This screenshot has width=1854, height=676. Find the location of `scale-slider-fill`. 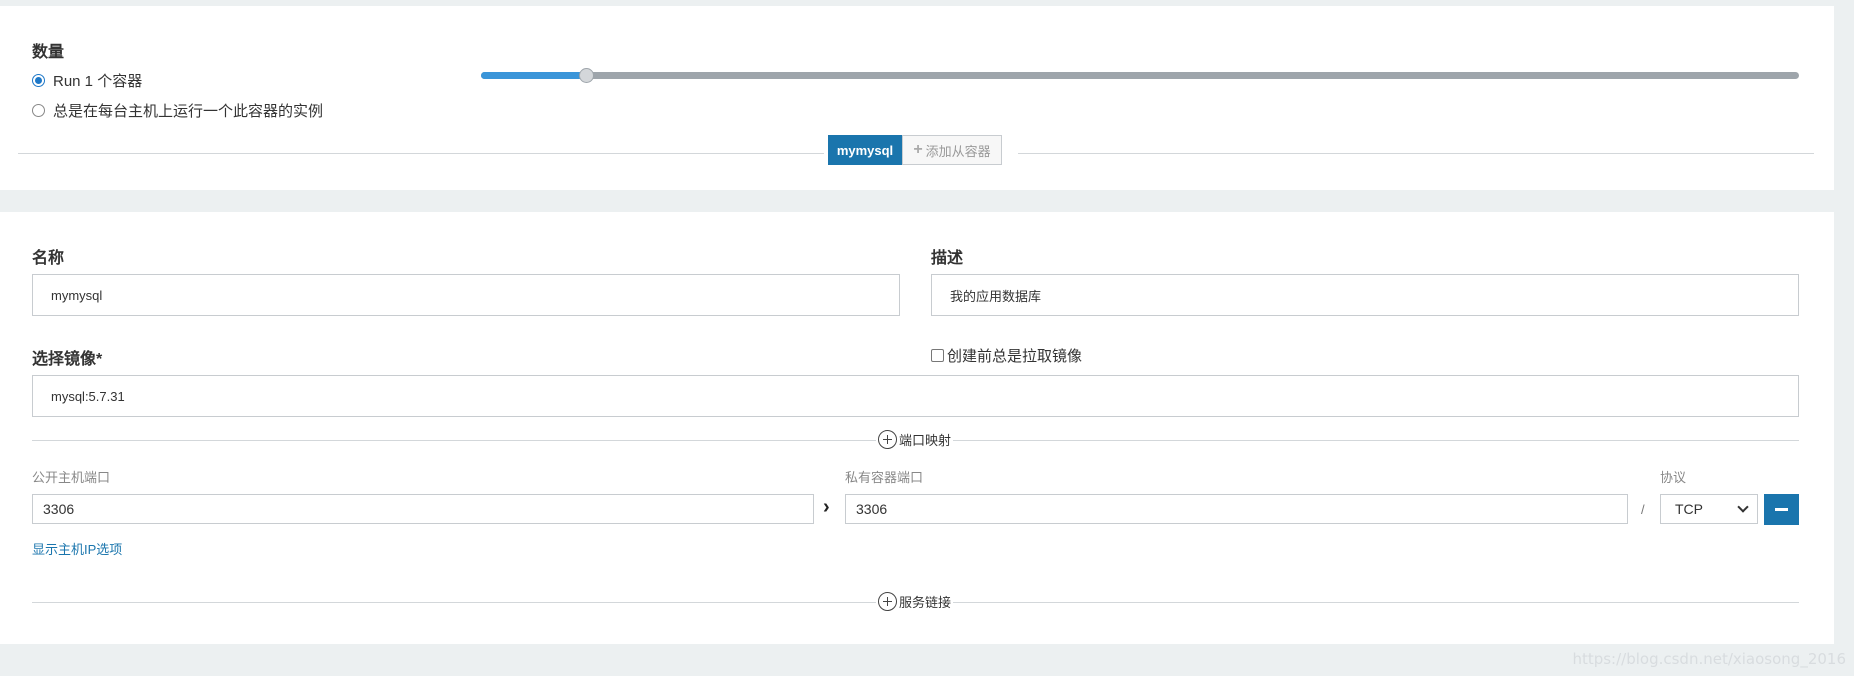

scale-slider-fill is located at coordinates (534, 75).